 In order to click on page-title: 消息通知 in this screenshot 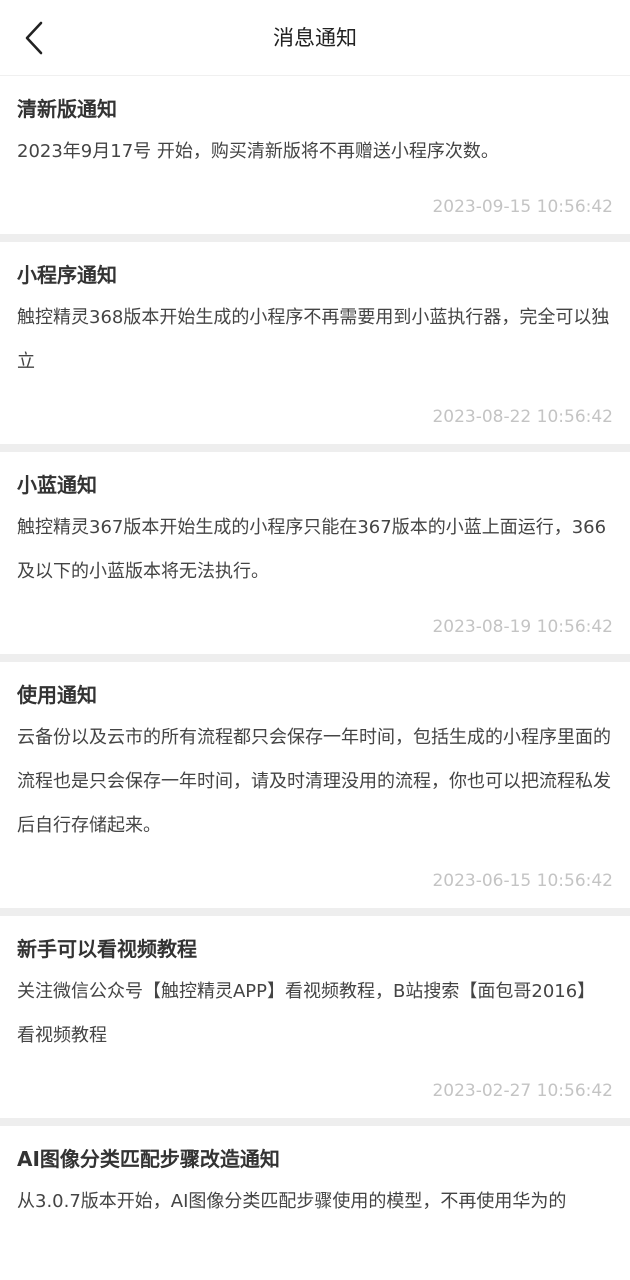, I will do `click(315, 38)`.